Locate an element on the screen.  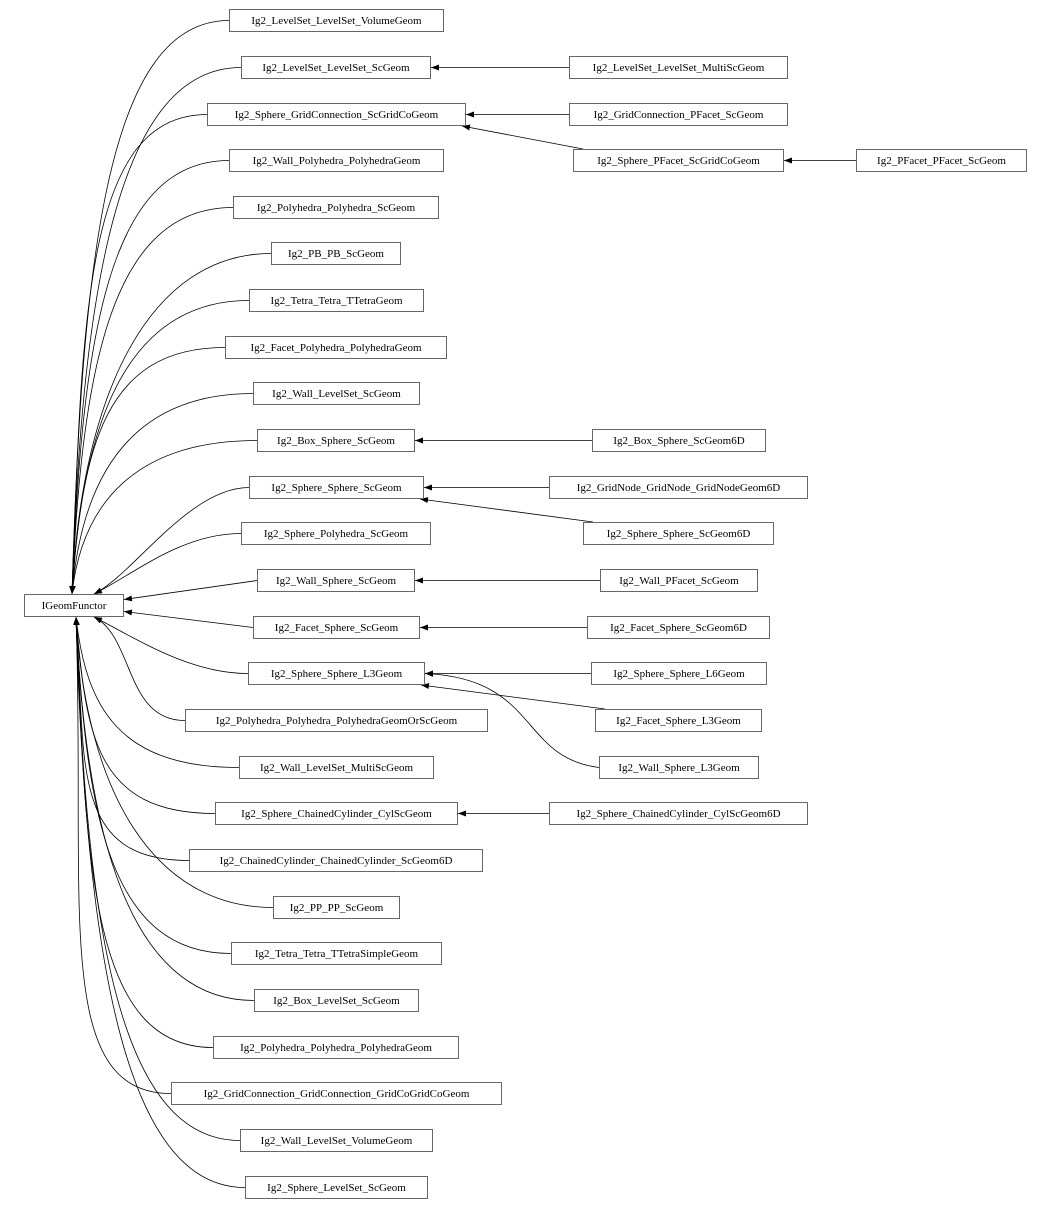
class-node: Ig2_Sphere_GridConnection_ScGridCoGeom is located at coordinates (336, 114).